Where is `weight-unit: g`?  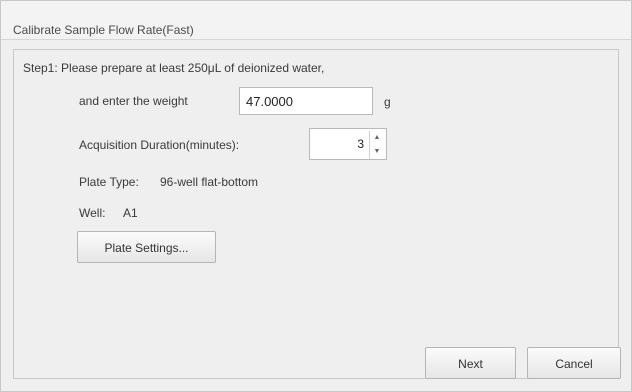
weight-unit: g is located at coordinates (387, 102).